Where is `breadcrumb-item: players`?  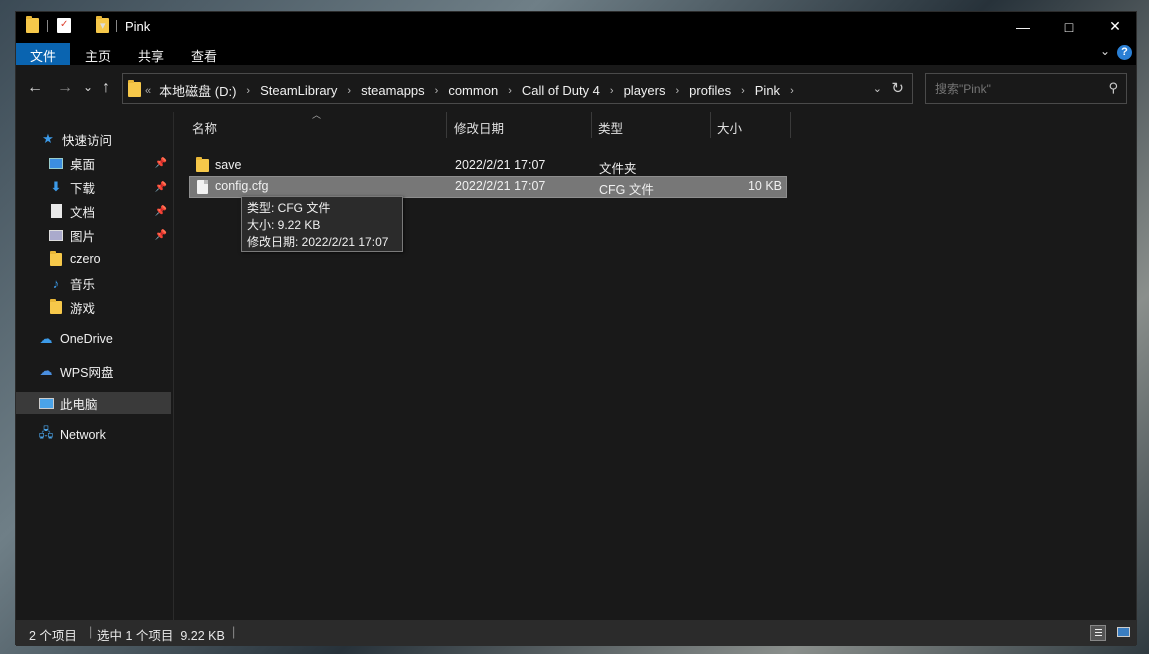 breadcrumb-item: players is located at coordinates (645, 90).